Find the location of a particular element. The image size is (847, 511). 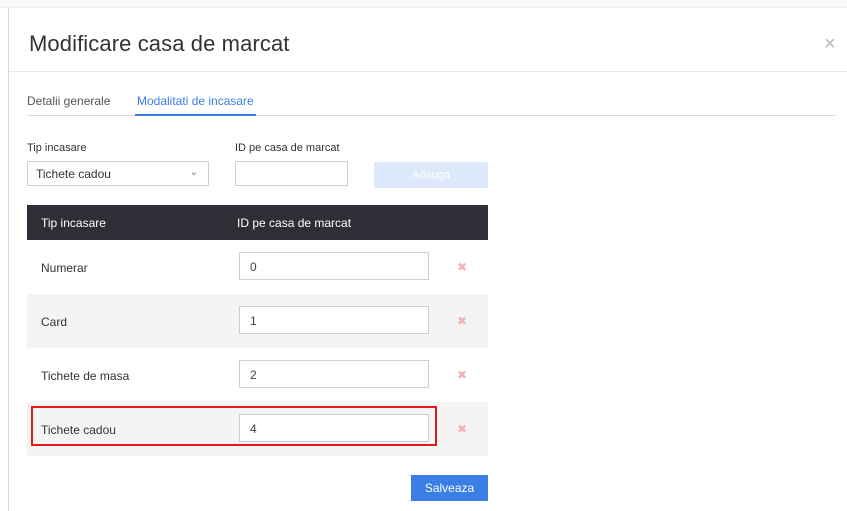

add-button: Adauga is located at coordinates (431, 175).